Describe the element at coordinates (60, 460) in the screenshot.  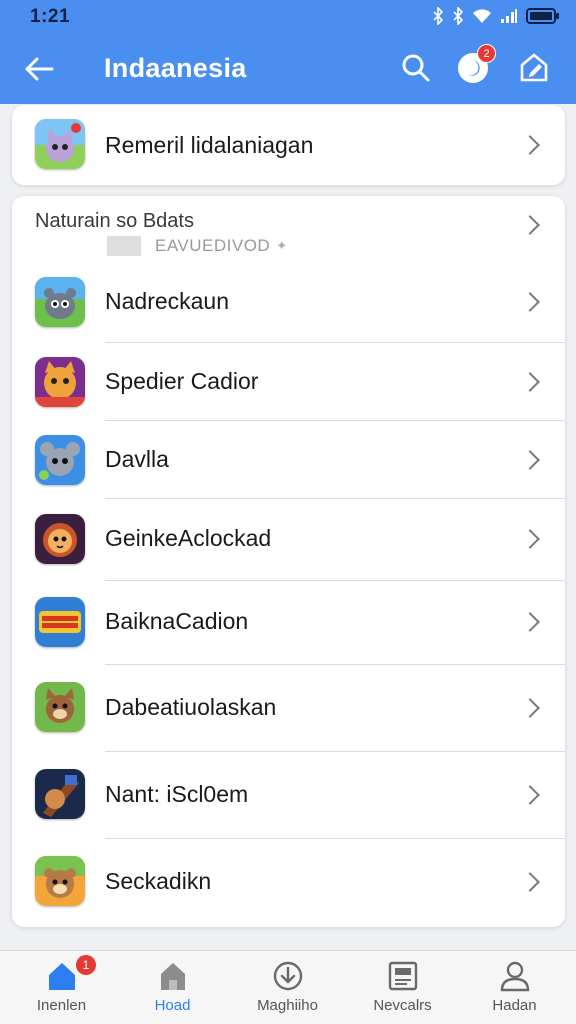
I see `app-icon-mouse` at that location.